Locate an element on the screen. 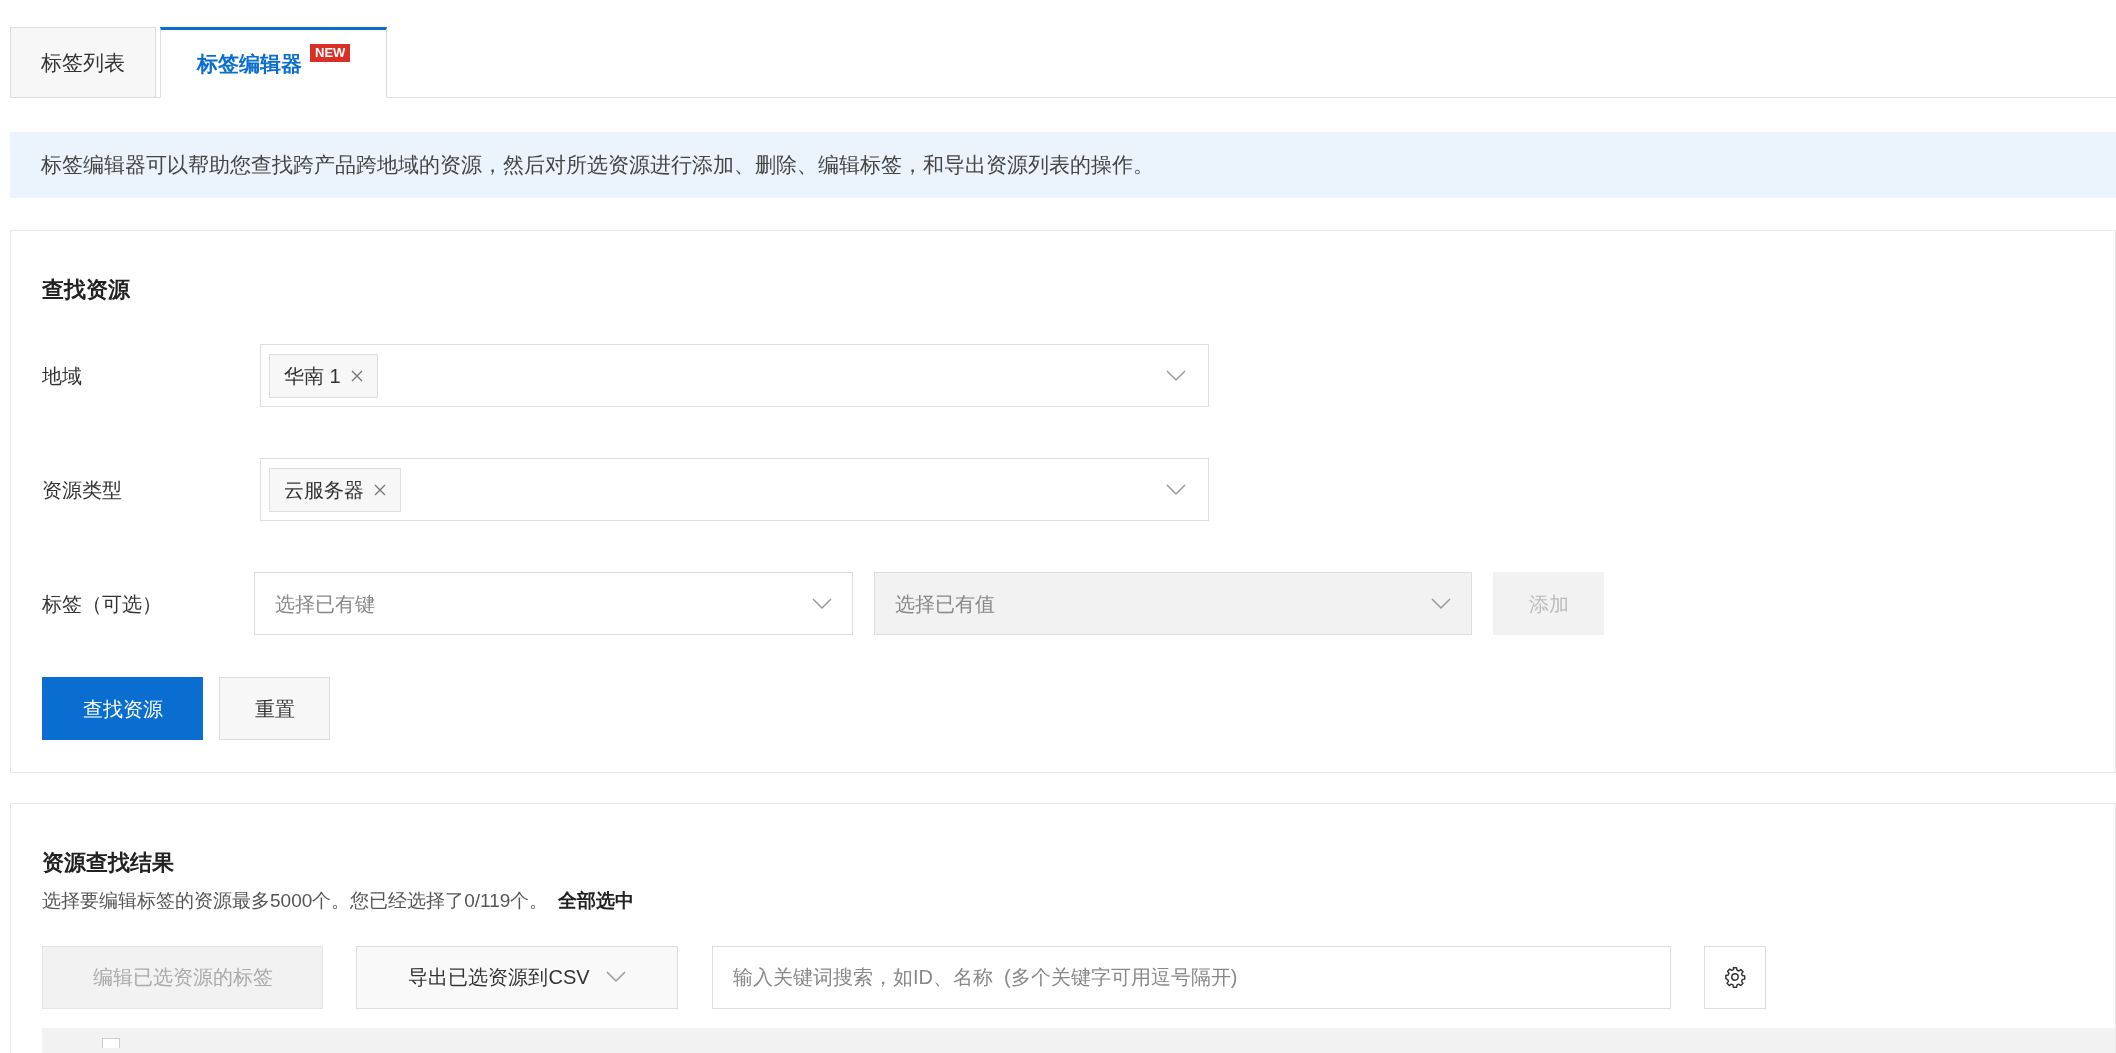 Image resolution: width=2116 pixels, height=1053 pixels. select-all-link: 全部选中 is located at coordinates (596, 901).